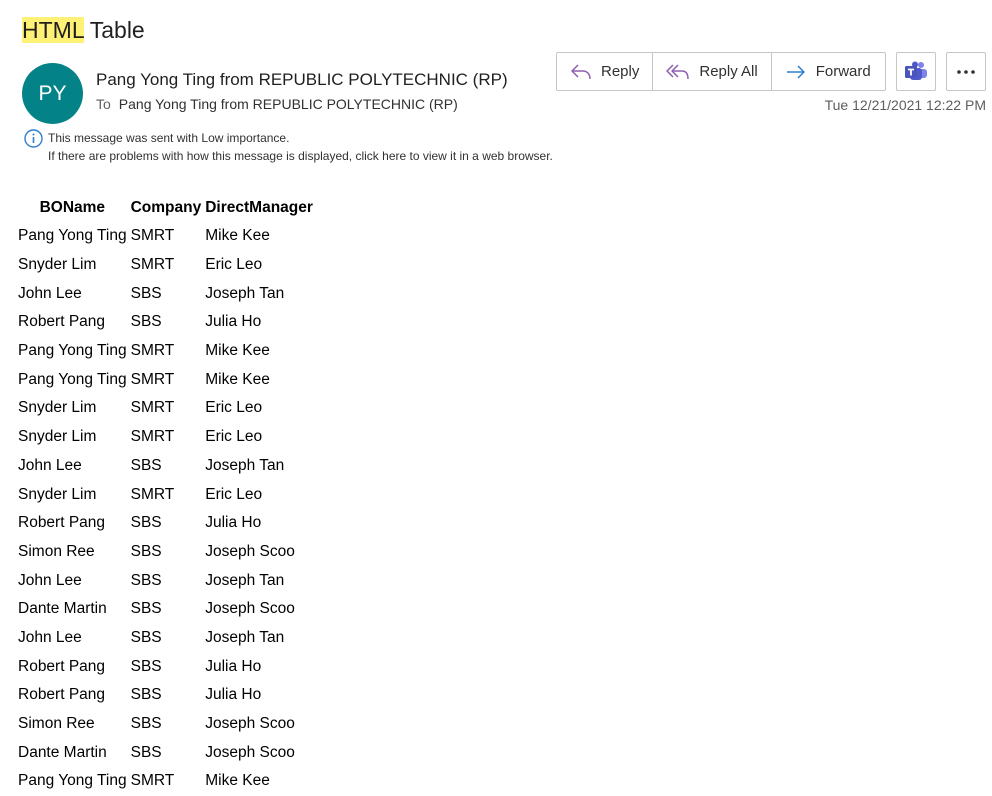  What do you see at coordinates (33, 138) in the screenshot?
I see `info-icon` at bounding box center [33, 138].